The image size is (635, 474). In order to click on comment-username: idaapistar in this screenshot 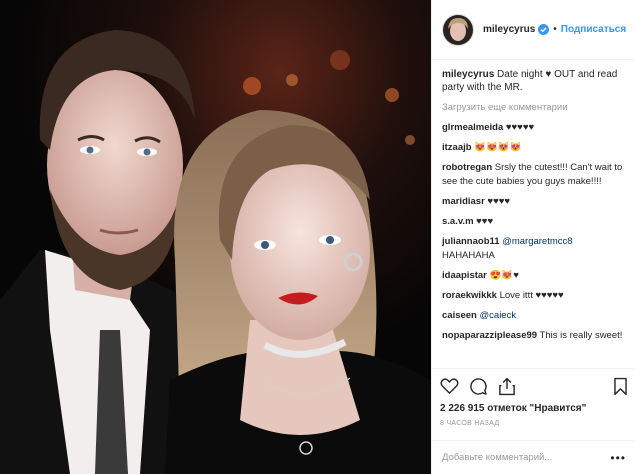, I will do `click(464, 275)`.